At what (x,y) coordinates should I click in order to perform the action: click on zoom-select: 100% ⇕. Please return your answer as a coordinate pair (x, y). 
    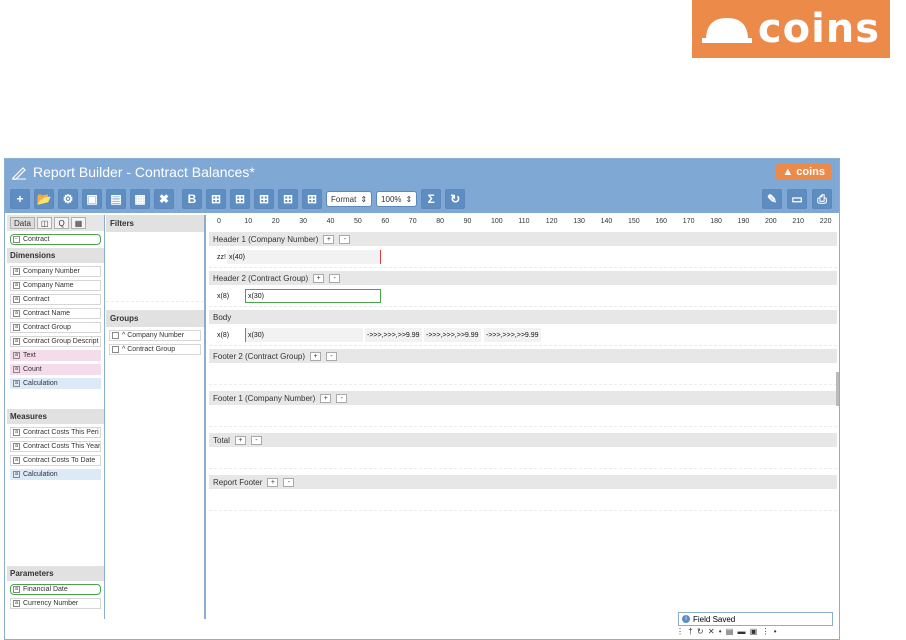
    Looking at the image, I should click on (397, 199).